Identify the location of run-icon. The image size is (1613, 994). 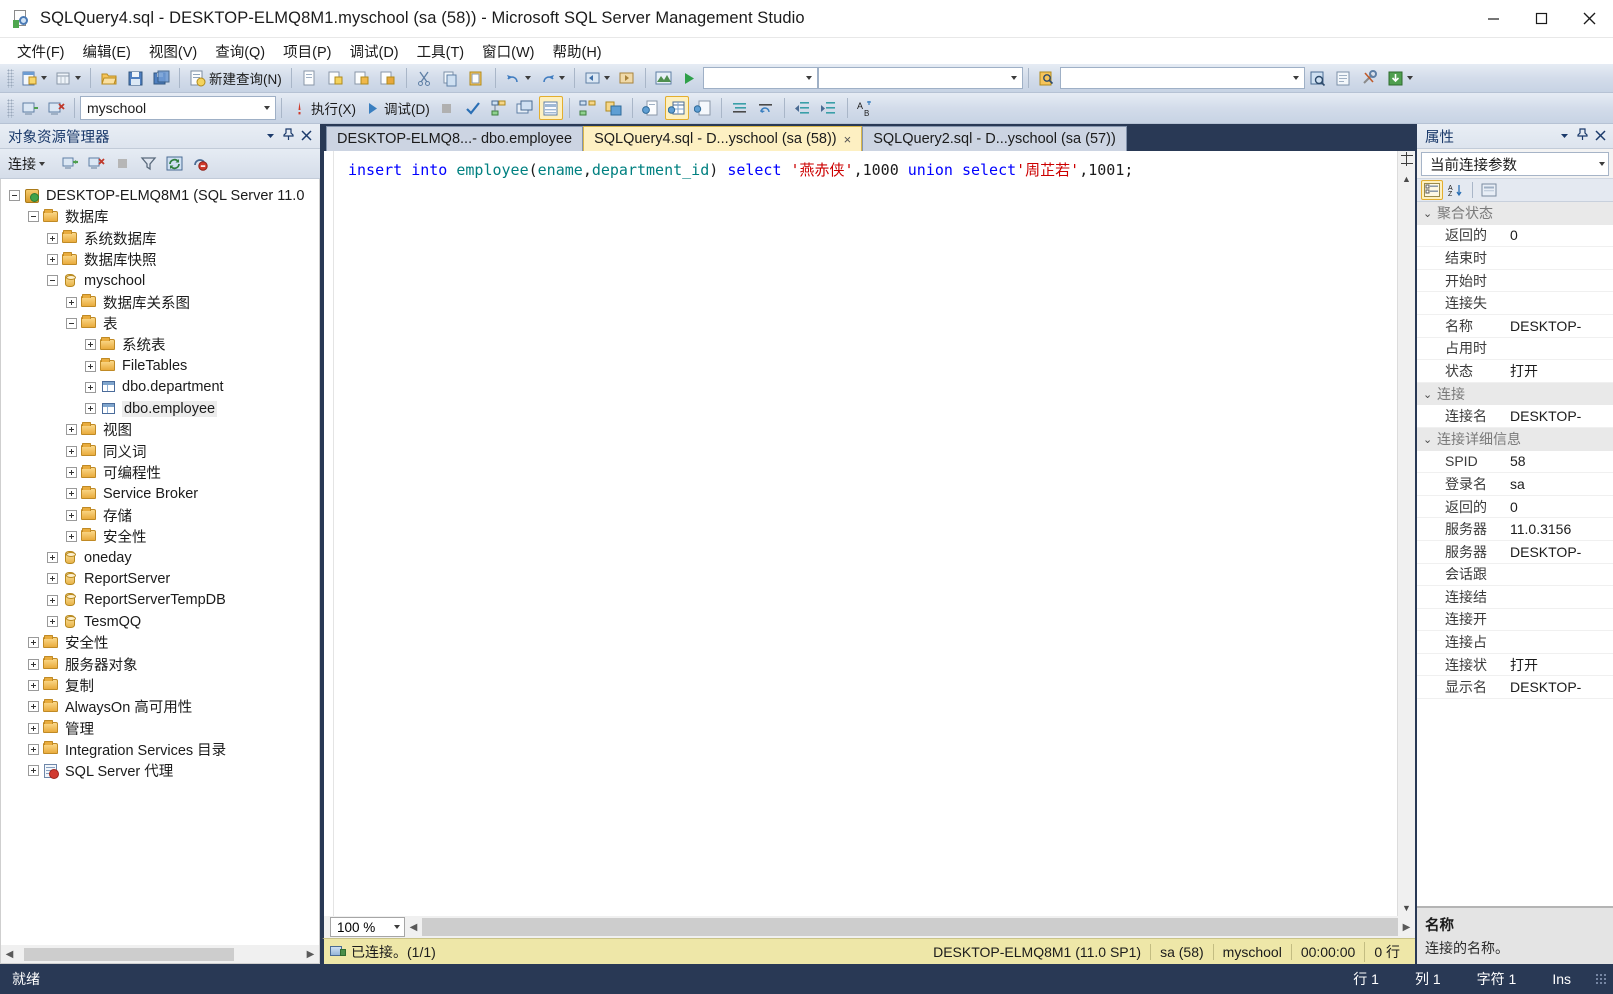
(690, 78).